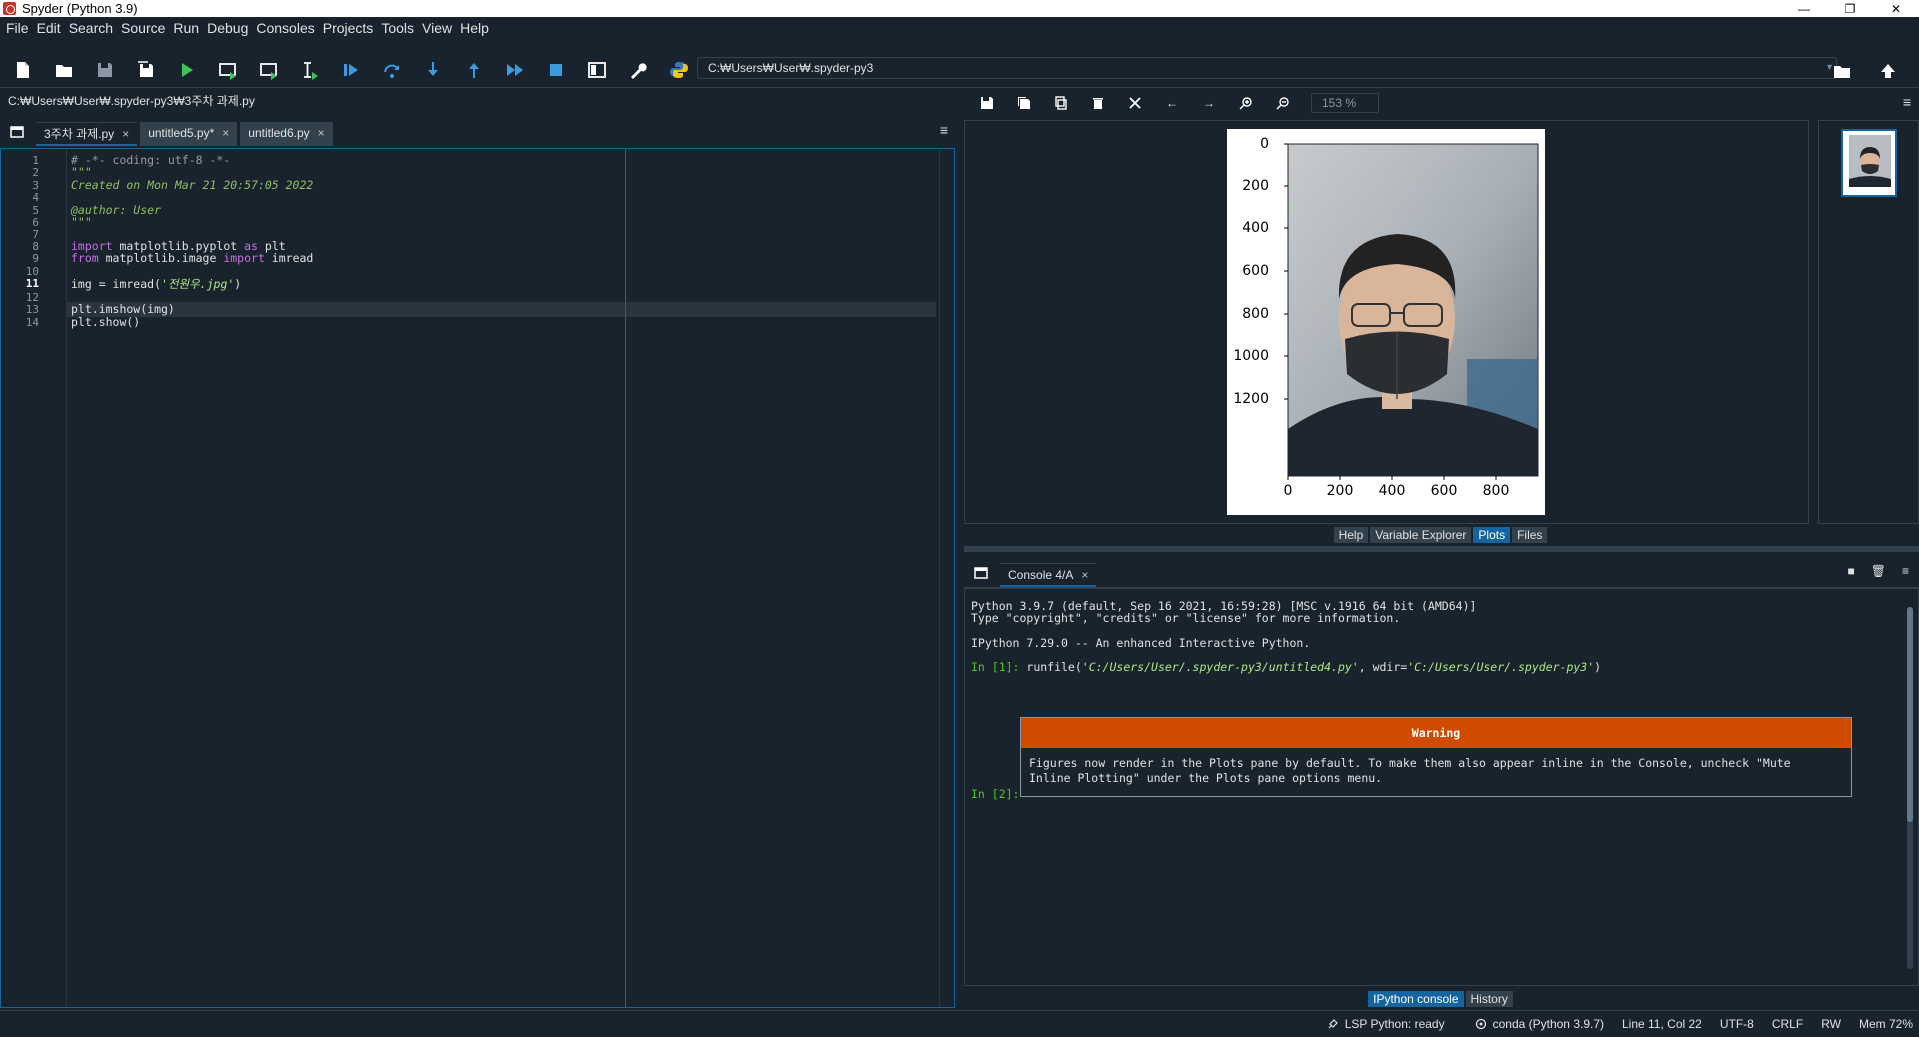 The width and height of the screenshot is (1919, 1037). Describe the element at coordinates (1220, 667) in the screenshot. I see `string-literal: 'C:/Users/User/.spyder-py3/untitled4.py'` at that location.